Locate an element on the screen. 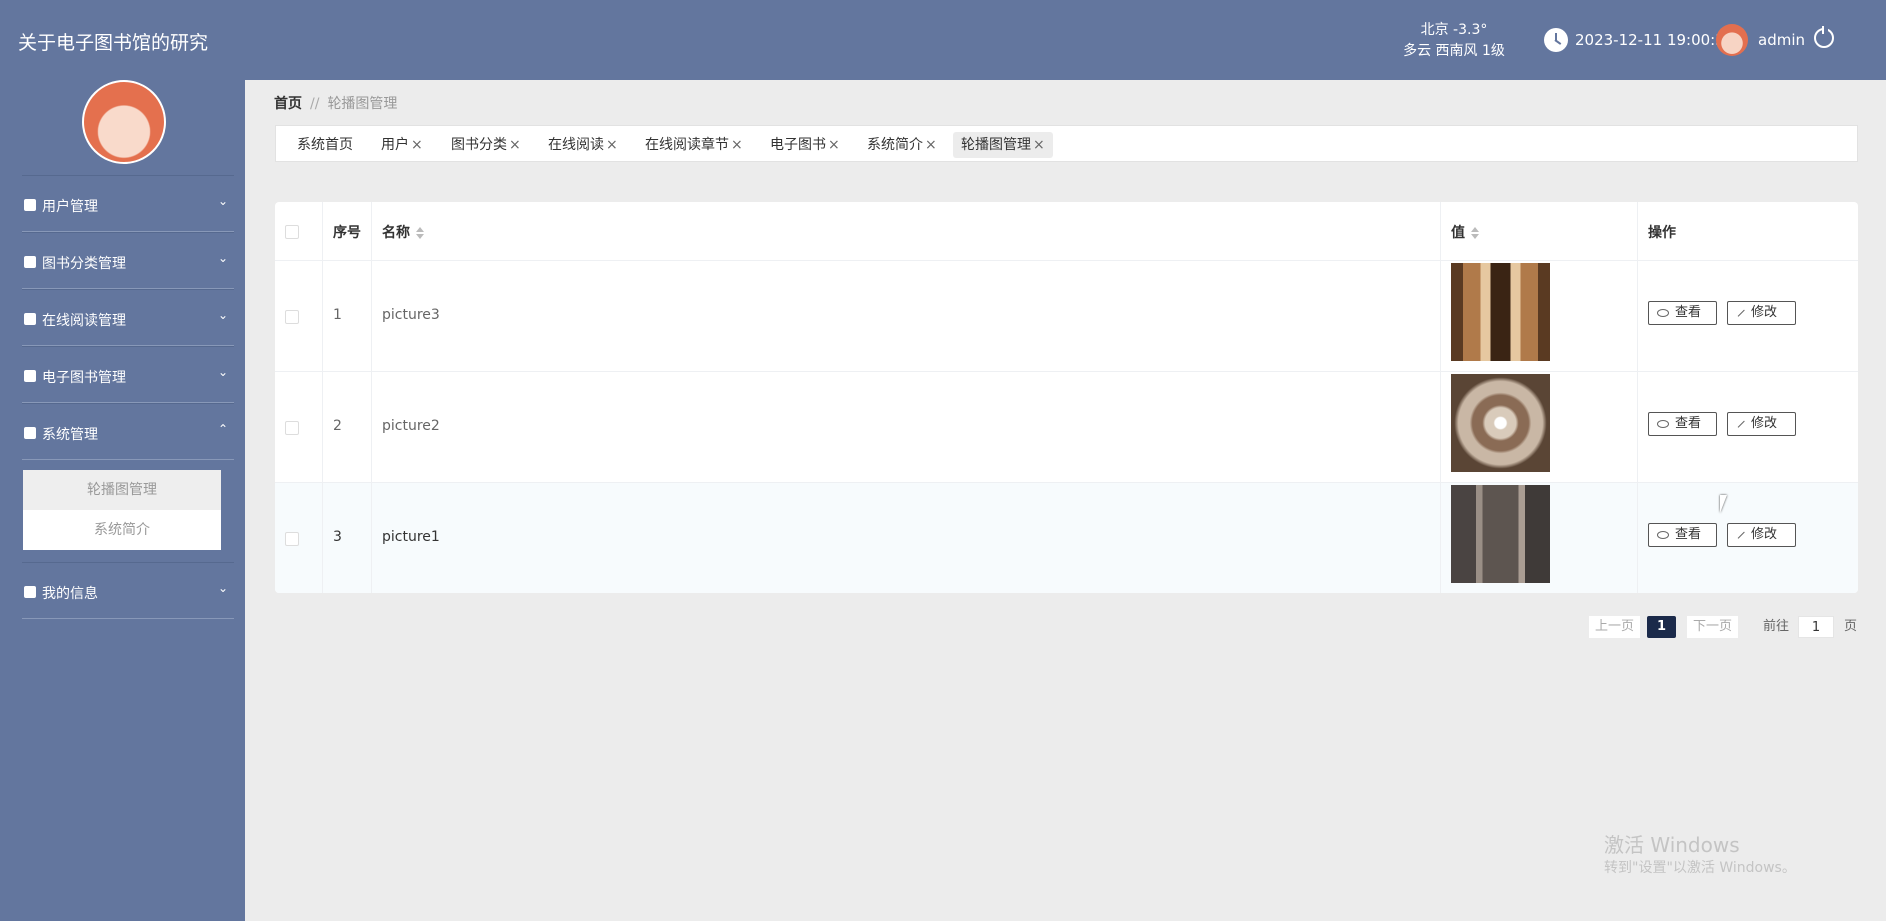 This screenshot has width=1886, height=921. send-icon is located at coordinates (30, 319).